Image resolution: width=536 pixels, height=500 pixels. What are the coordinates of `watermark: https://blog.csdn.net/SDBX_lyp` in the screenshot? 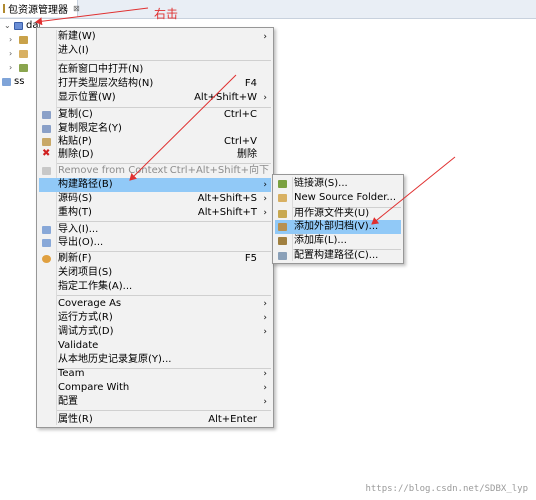 It's located at (446, 489).